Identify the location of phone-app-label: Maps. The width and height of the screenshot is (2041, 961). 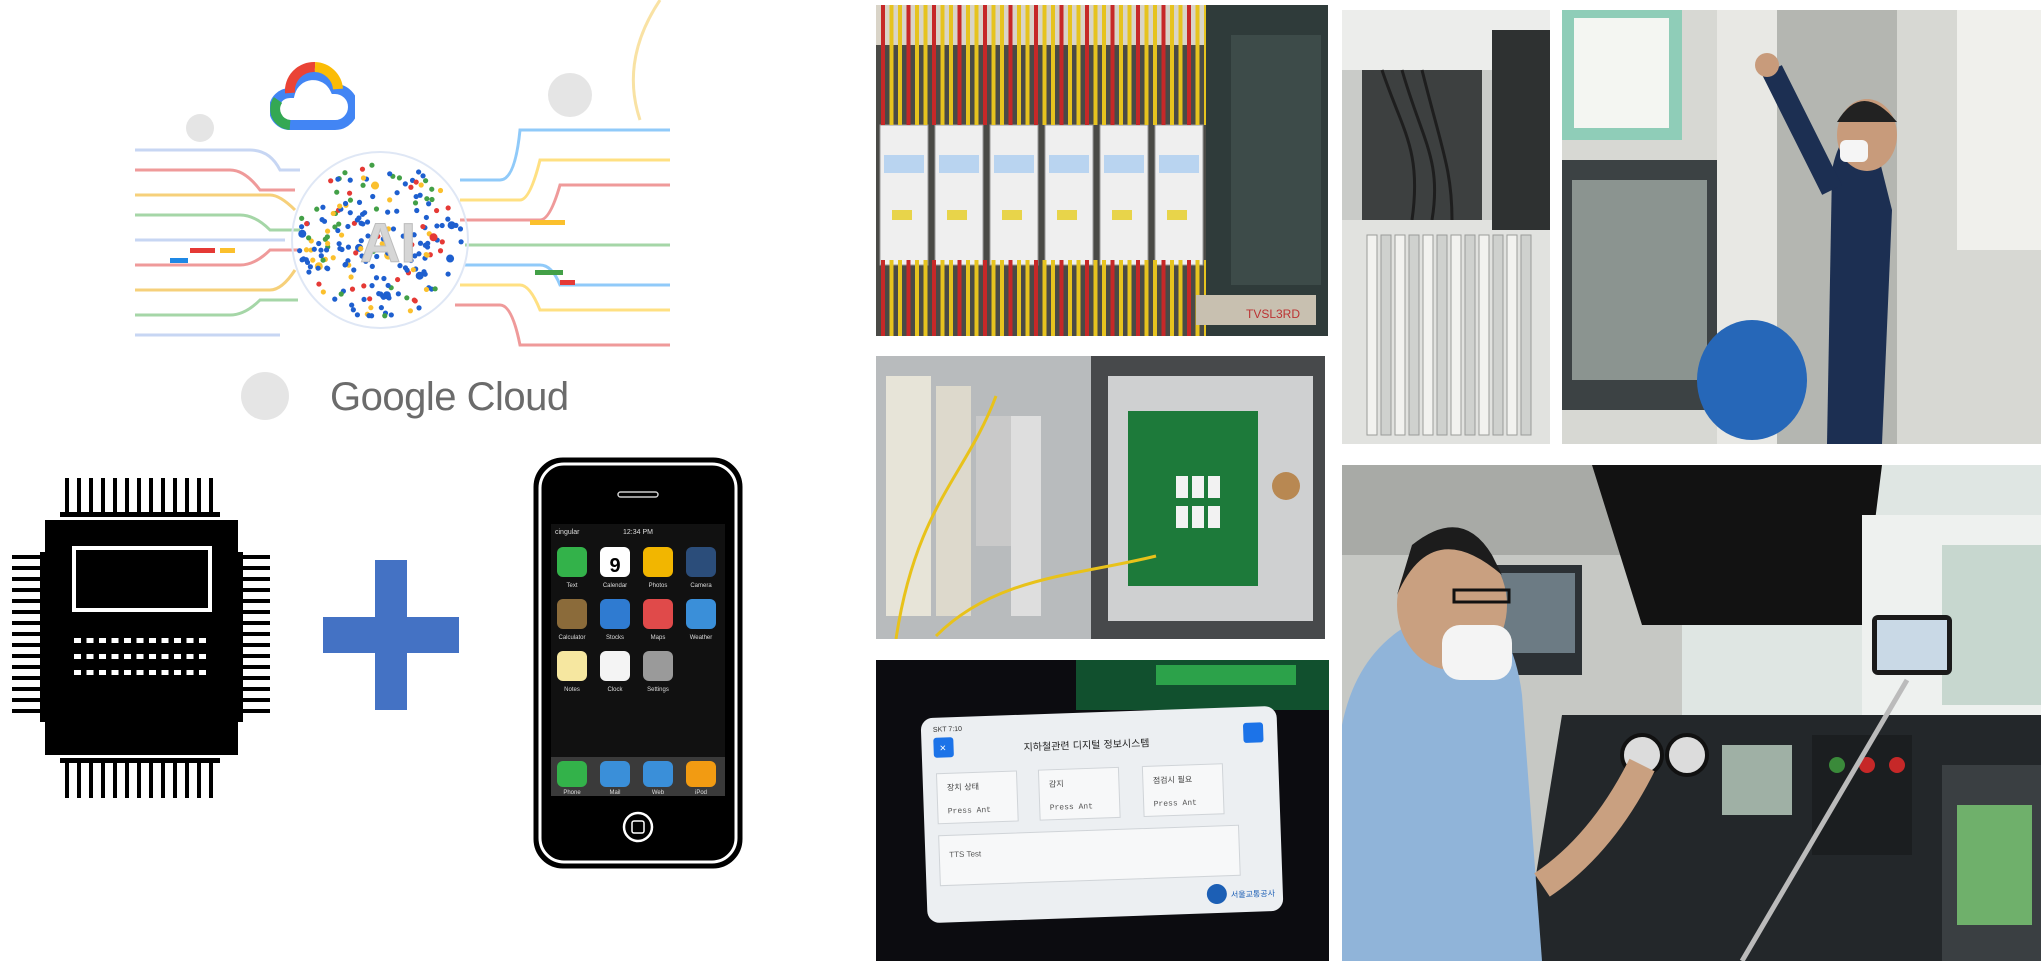
(658, 638).